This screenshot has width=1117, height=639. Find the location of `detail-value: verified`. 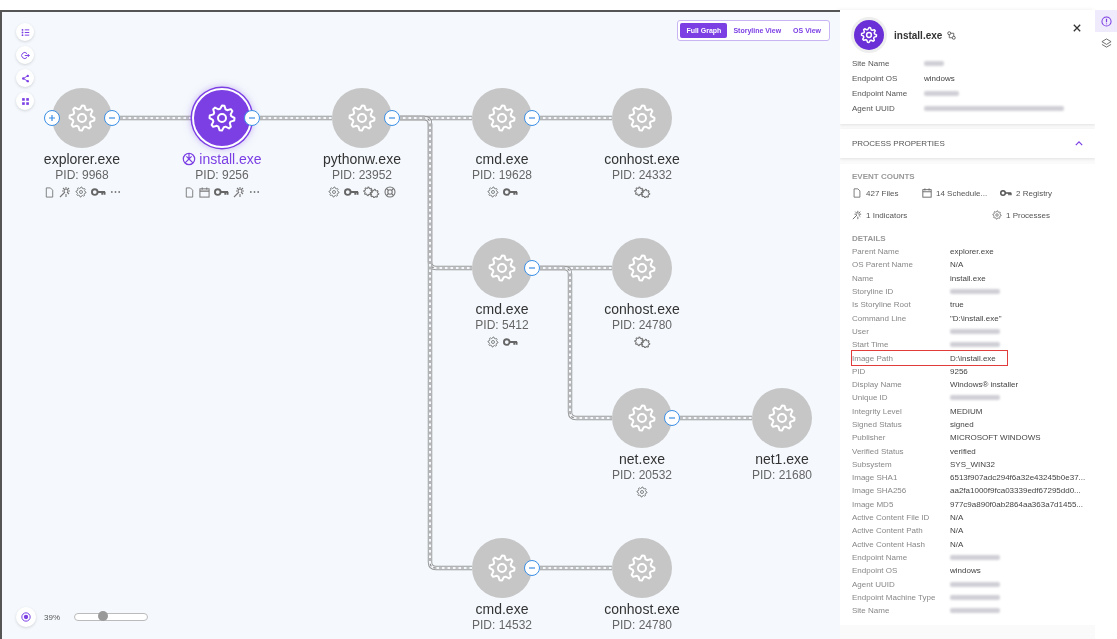

detail-value: verified is located at coordinates (963, 451).